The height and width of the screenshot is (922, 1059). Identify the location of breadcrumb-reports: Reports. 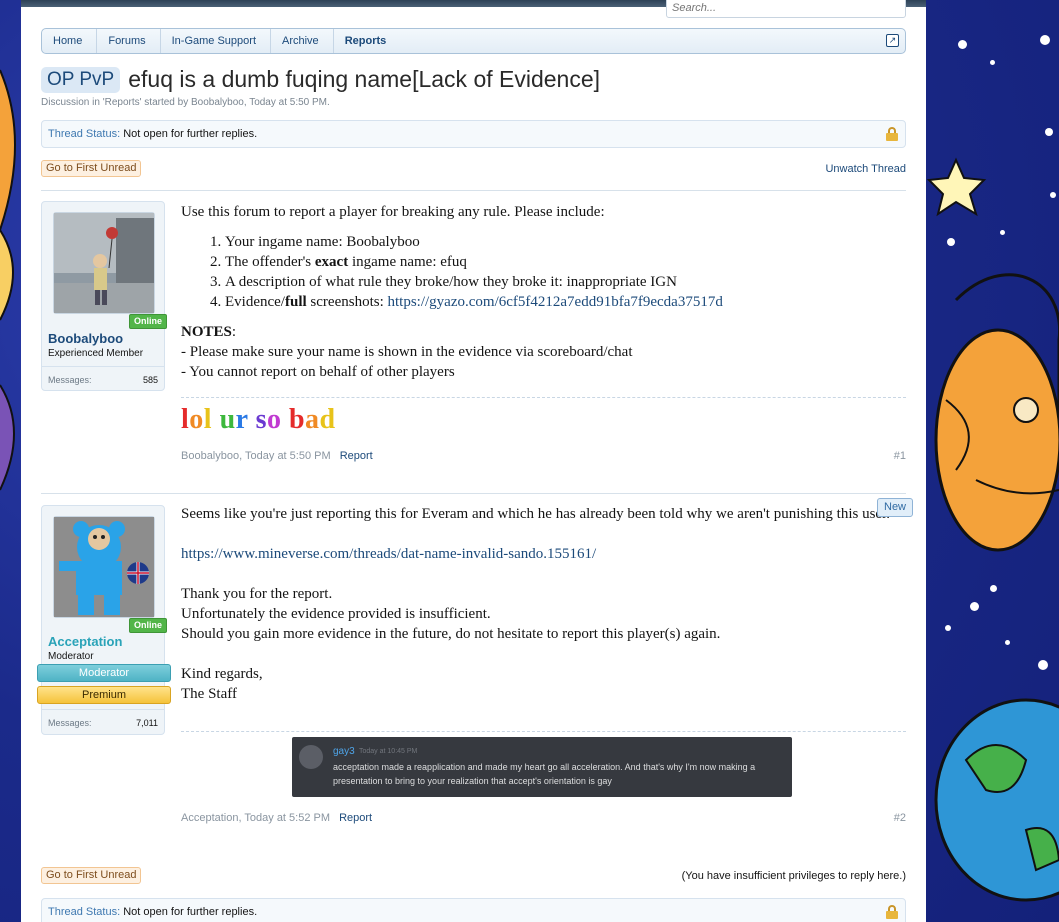
(367, 41).